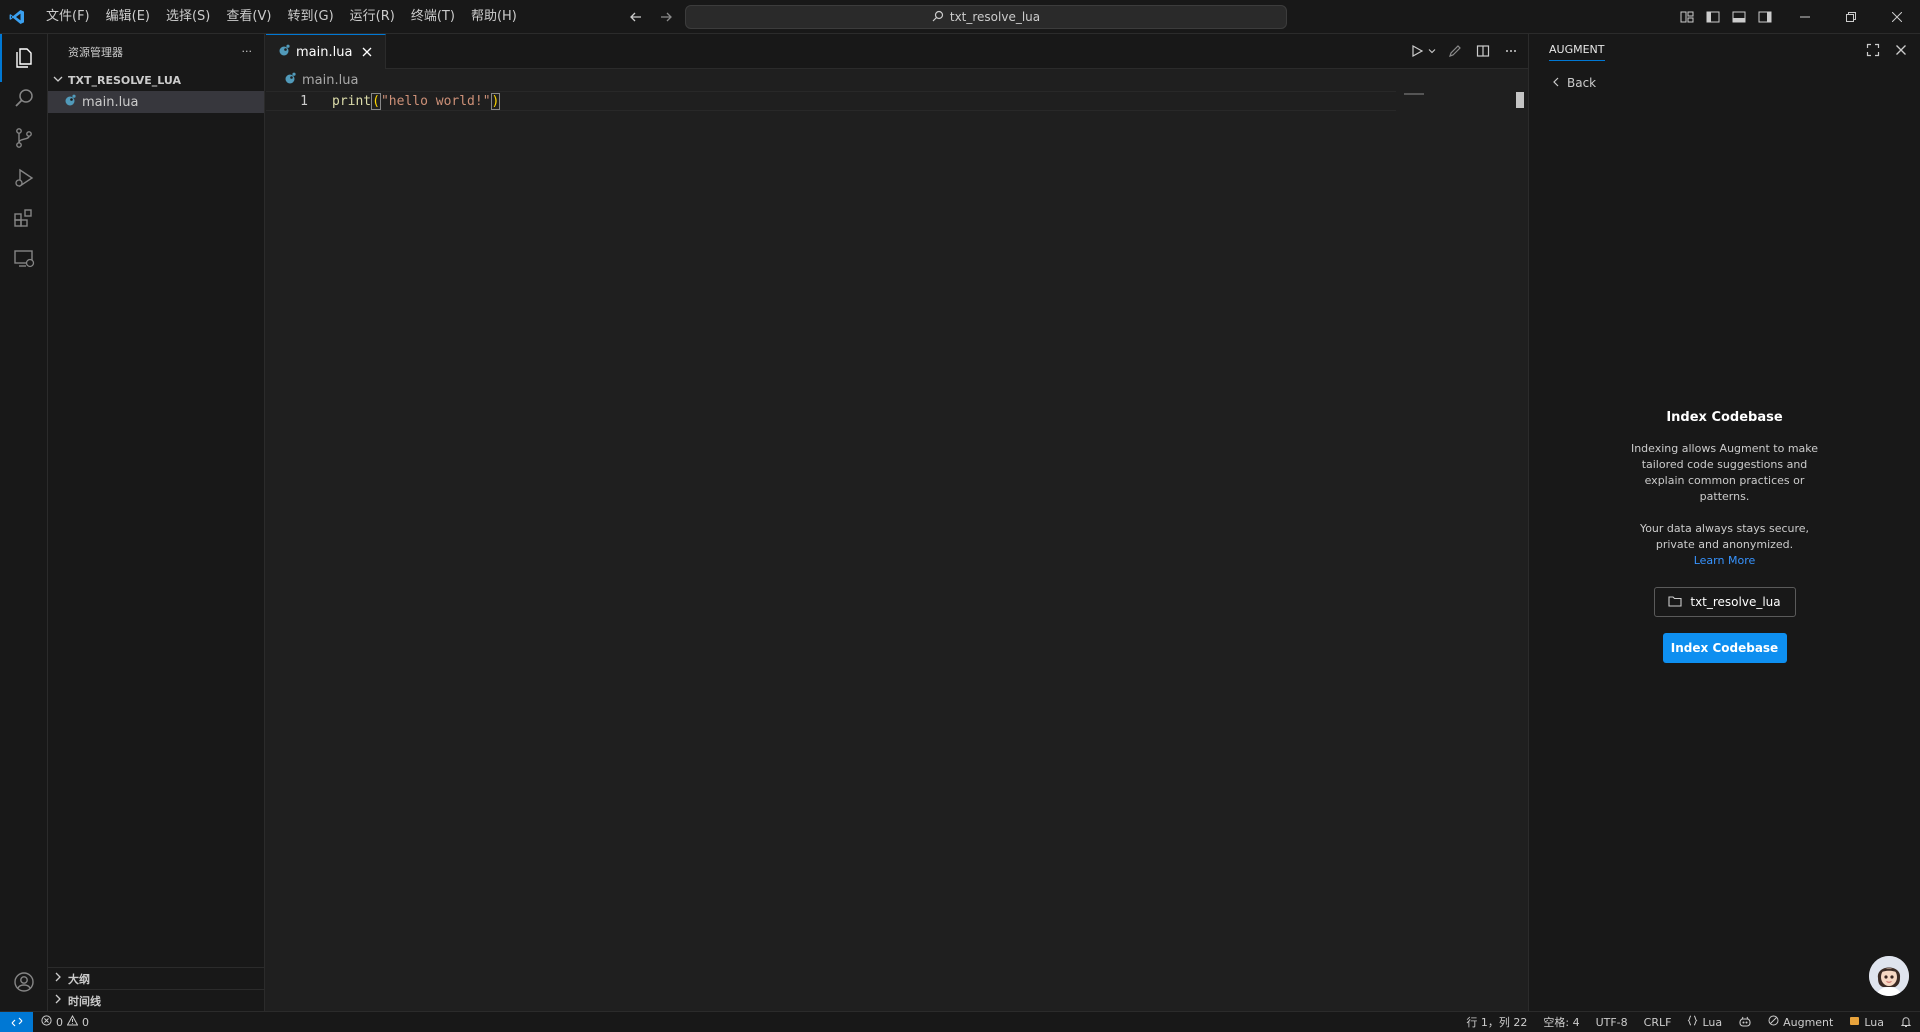  I want to click on folder-icon, so click(1675, 602).